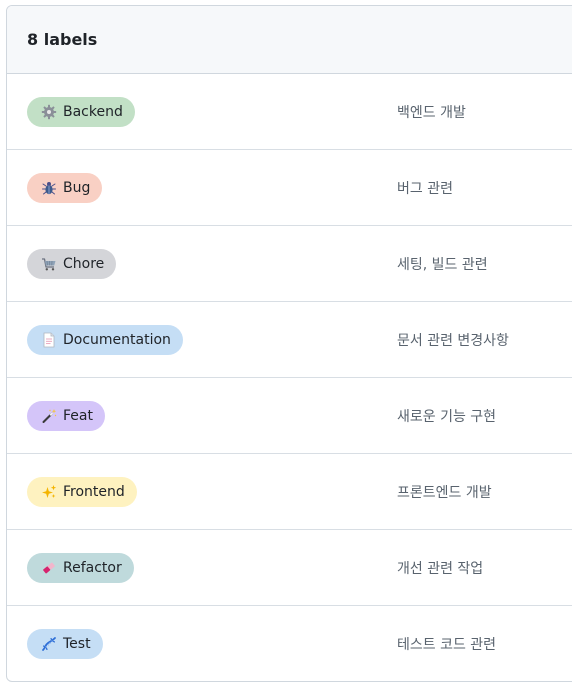 The image size is (572, 693). Describe the element at coordinates (49, 188) in the screenshot. I see `bug-icon` at that location.